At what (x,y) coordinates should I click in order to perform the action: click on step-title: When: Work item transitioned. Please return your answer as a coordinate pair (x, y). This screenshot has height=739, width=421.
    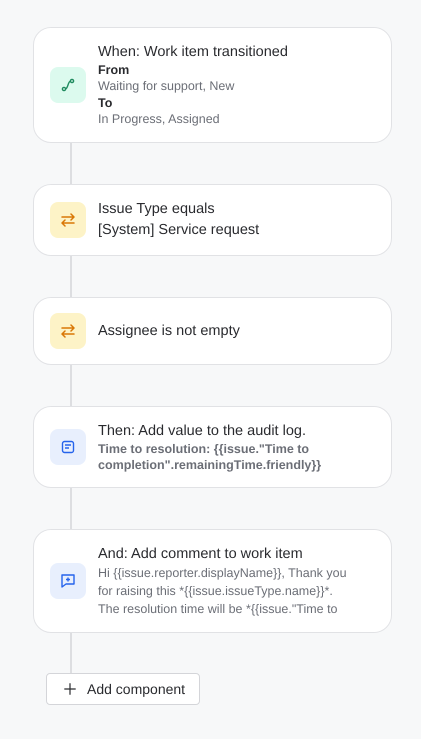
    Looking at the image, I should click on (193, 52).